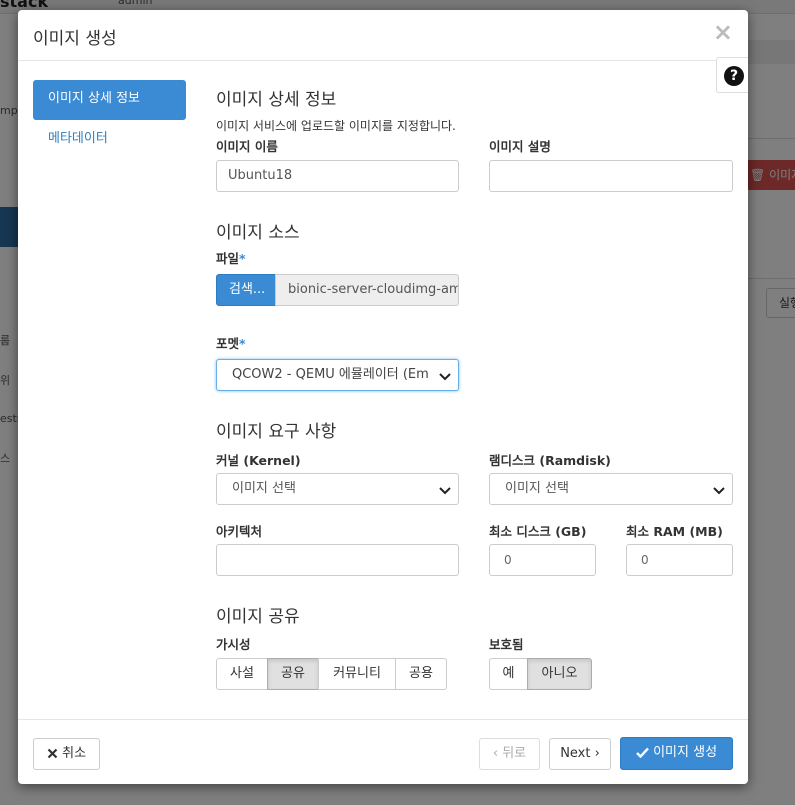 The image size is (795, 805). Describe the element at coordinates (538, 531) in the screenshot. I see `min-disk-label: 최소 디스크 (GB)` at that location.